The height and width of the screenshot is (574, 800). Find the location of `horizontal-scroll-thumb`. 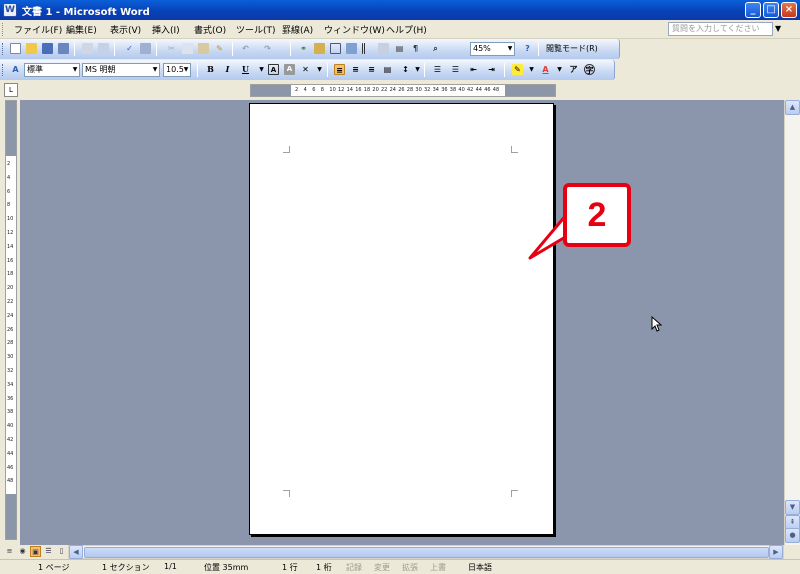

horizontal-scroll-thumb is located at coordinates (426, 552).